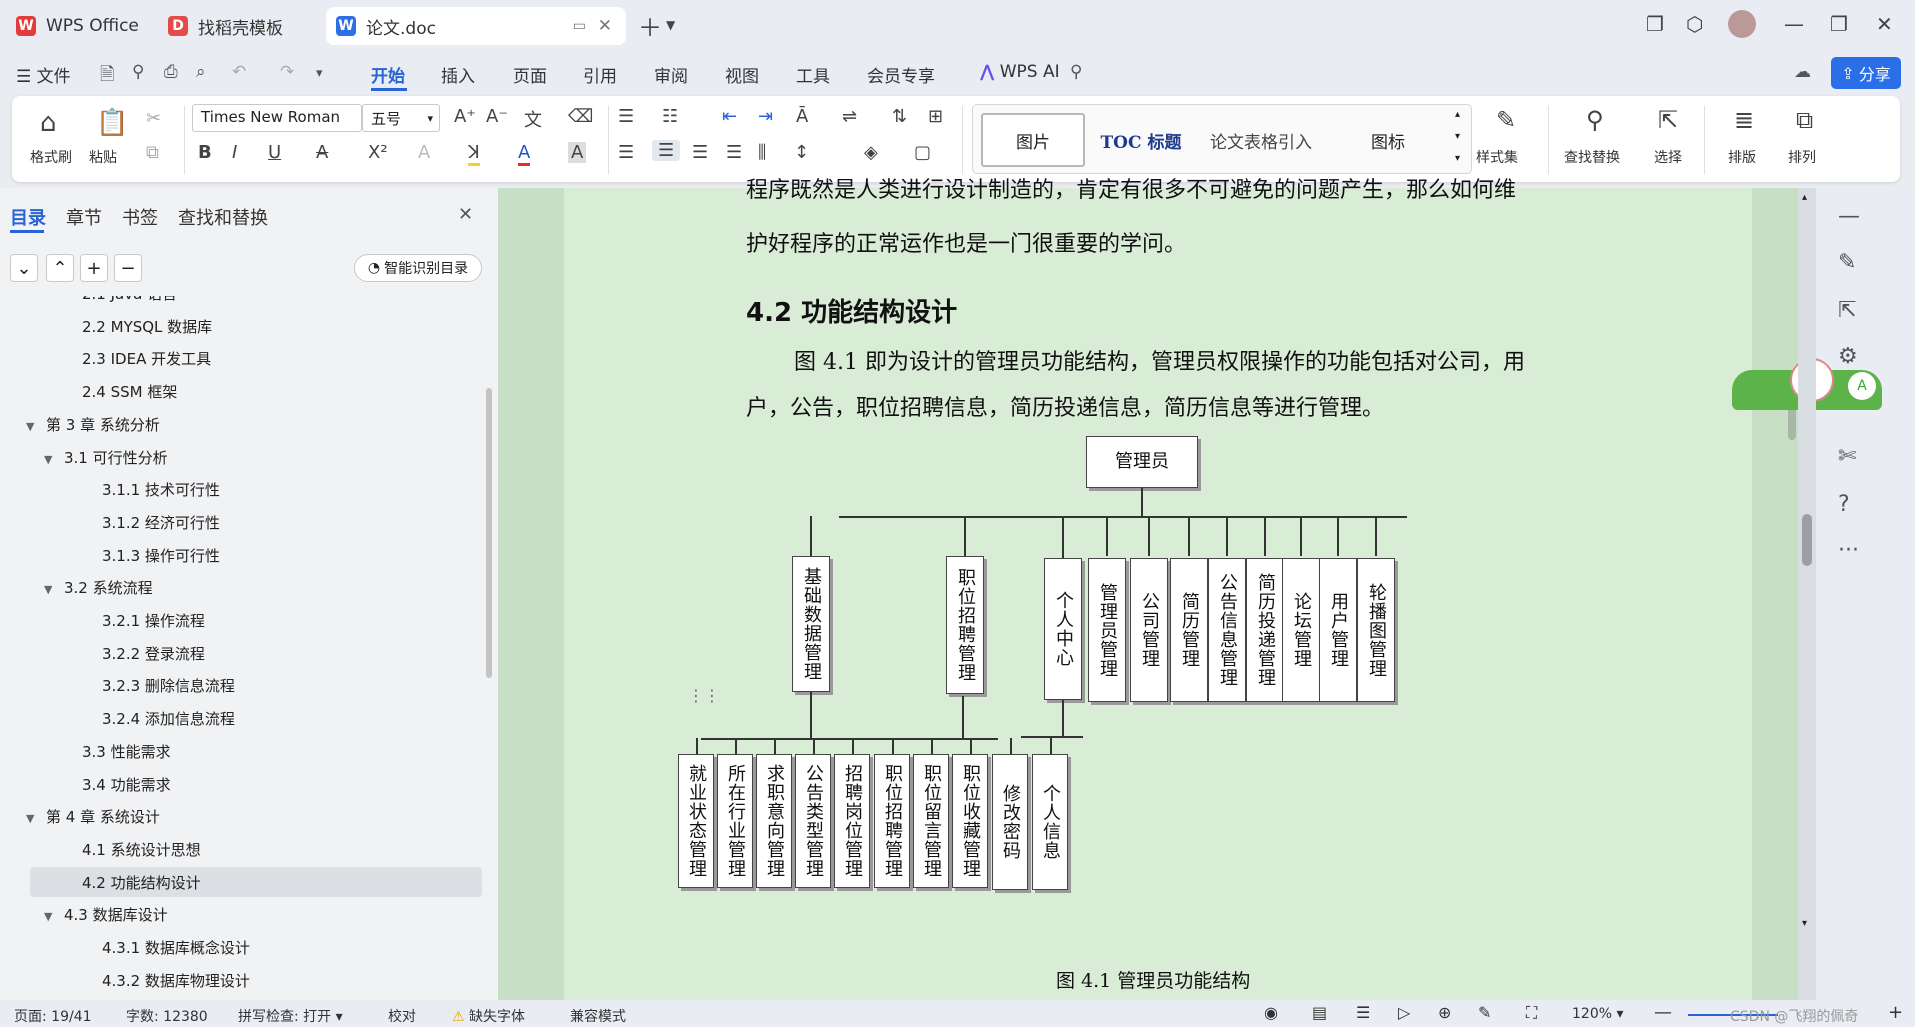 The height and width of the screenshot is (1027, 1915). Describe the element at coordinates (650, 25) in the screenshot. I see `new-tab-icon: ＋` at that location.